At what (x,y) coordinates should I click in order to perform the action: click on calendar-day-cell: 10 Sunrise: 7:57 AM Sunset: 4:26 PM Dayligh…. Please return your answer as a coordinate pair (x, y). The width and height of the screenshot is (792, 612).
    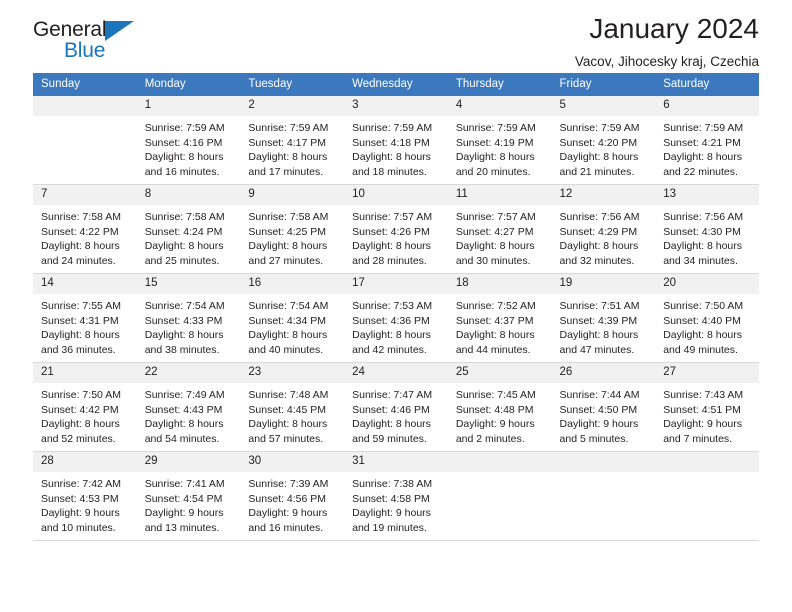
    Looking at the image, I should click on (396, 229).